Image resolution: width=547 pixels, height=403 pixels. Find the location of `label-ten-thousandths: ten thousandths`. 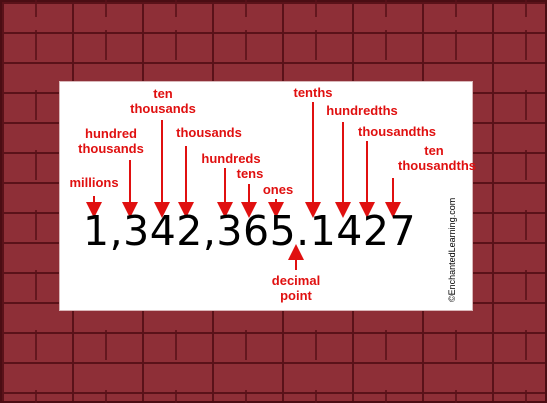

label-ten-thousandths: ten thousandths is located at coordinates (437, 158).